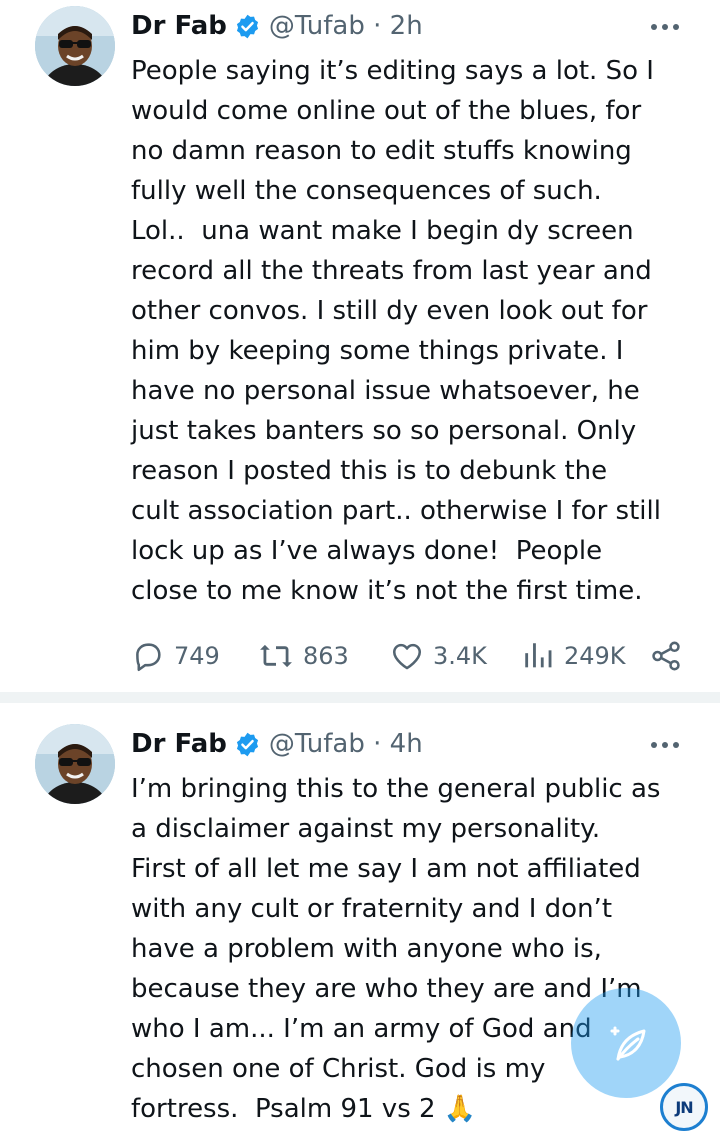  I want to click on repost-button: 863, so click(303, 656).